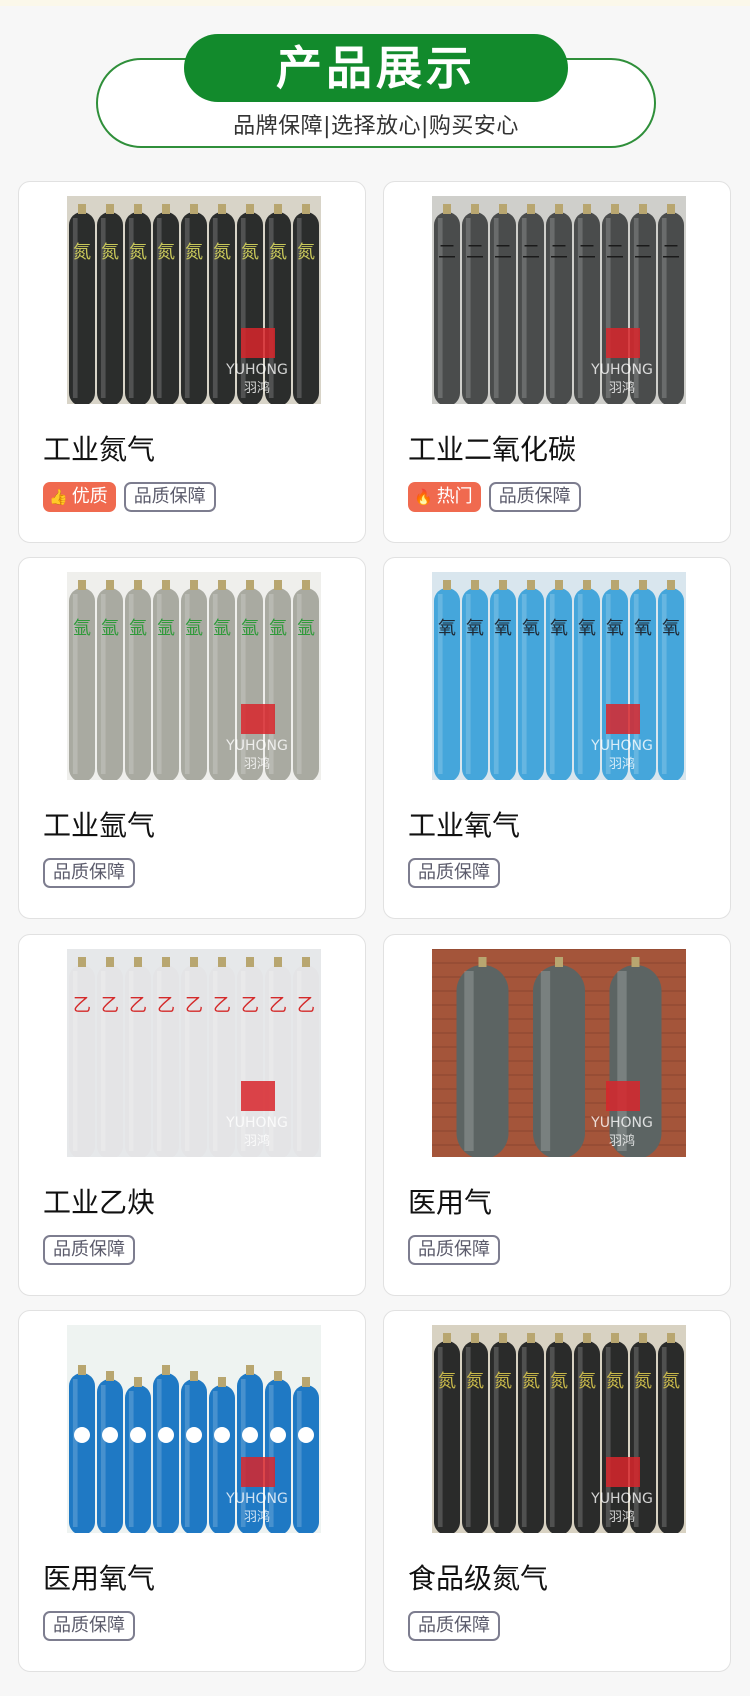  I want to click on cylinder-photo-svg: 氩氩氩氩氩氩氩氩氩YUHONG羽鸿, so click(194, 676).